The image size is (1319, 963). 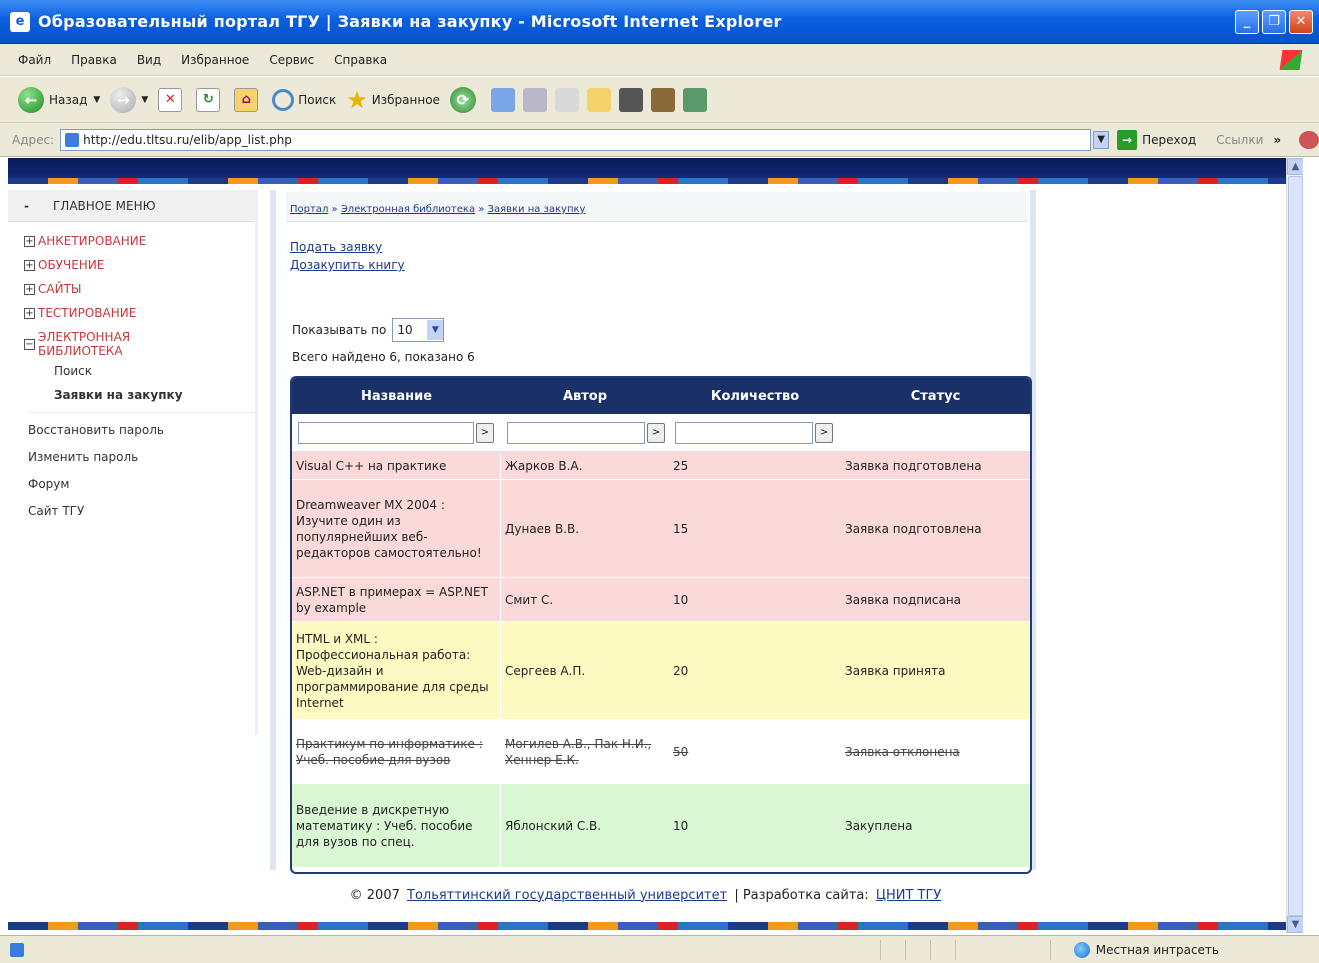 I want to click on history-button: ⟳, so click(x=465, y=99).